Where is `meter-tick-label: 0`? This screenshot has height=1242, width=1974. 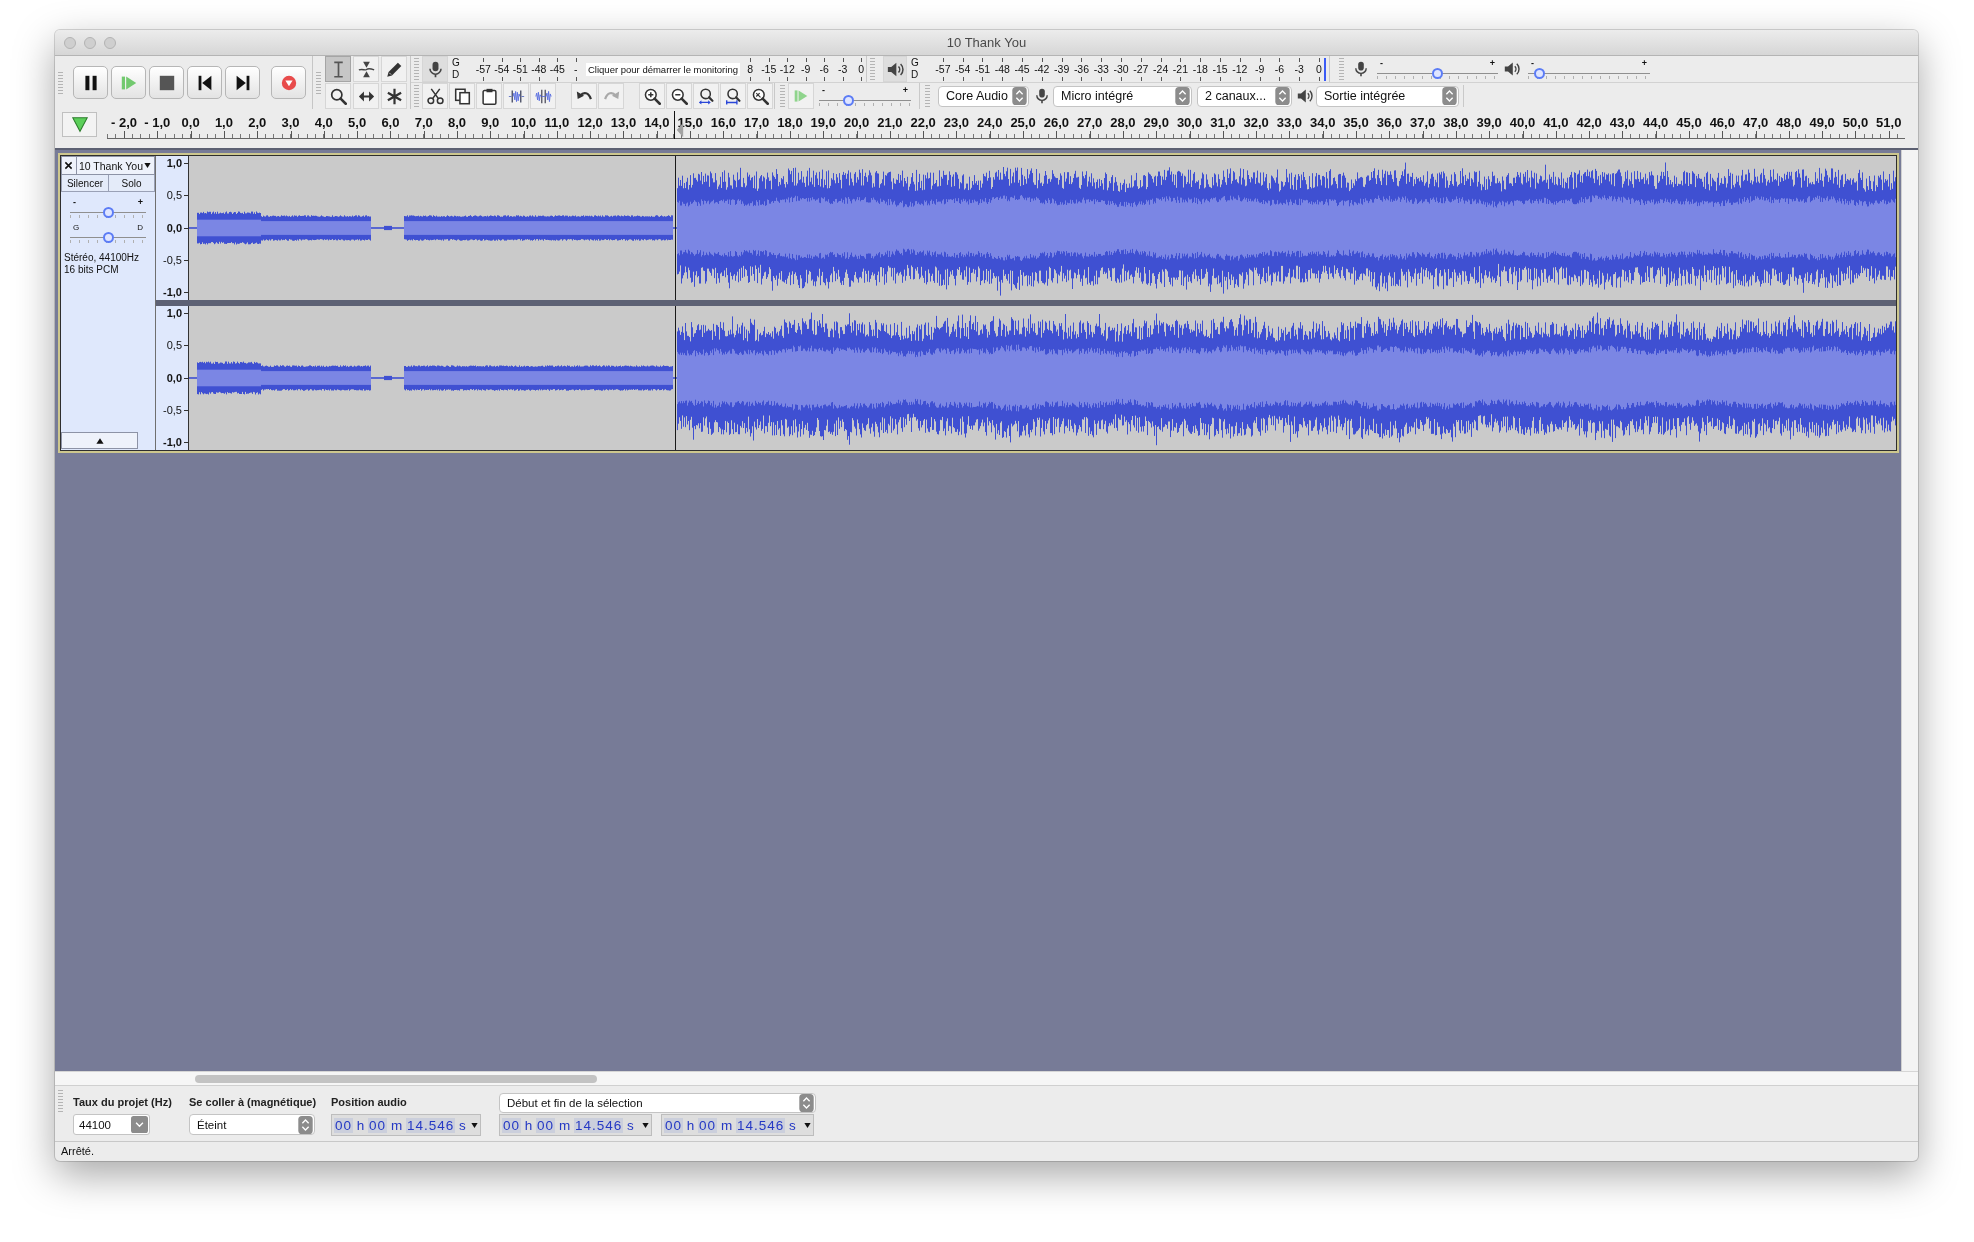 meter-tick-label: 0 is located at coordinates (1319, 69).